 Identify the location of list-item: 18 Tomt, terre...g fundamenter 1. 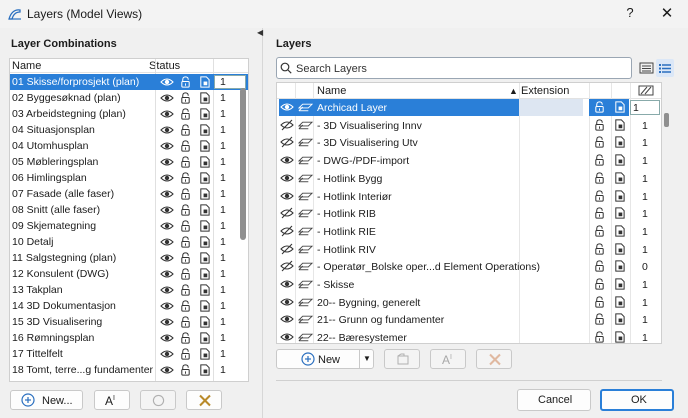
(129, 370).